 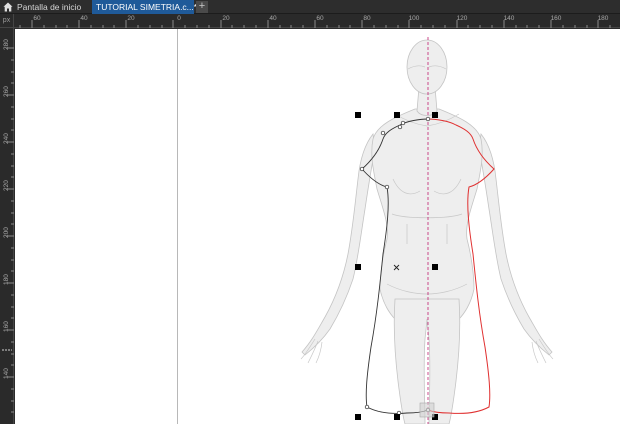 What do you see at coordinates (427, 410) in the screenshot?
I see `active-node-highlight` at bounding box center [427, 410].